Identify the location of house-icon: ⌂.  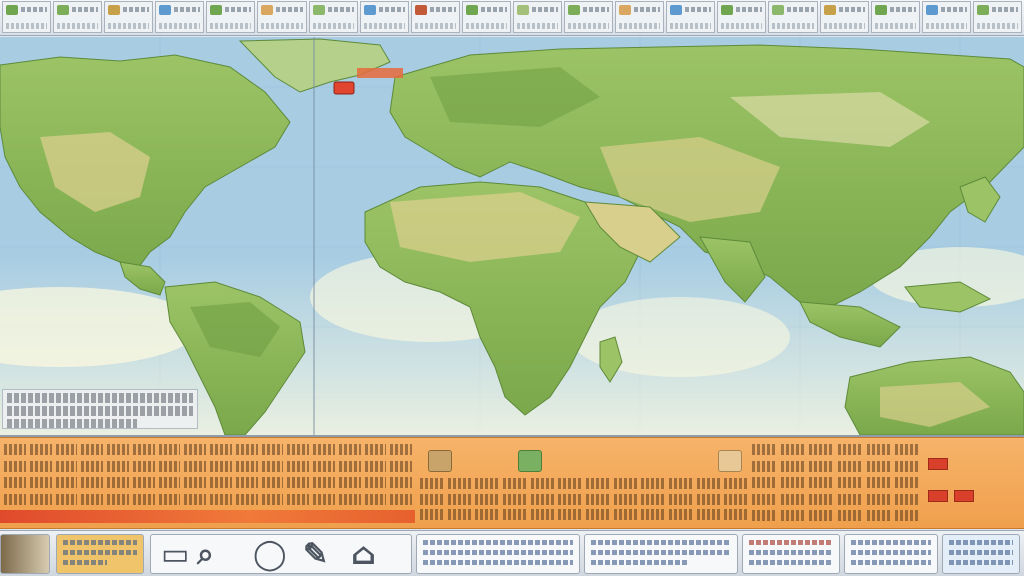
(363, 555).